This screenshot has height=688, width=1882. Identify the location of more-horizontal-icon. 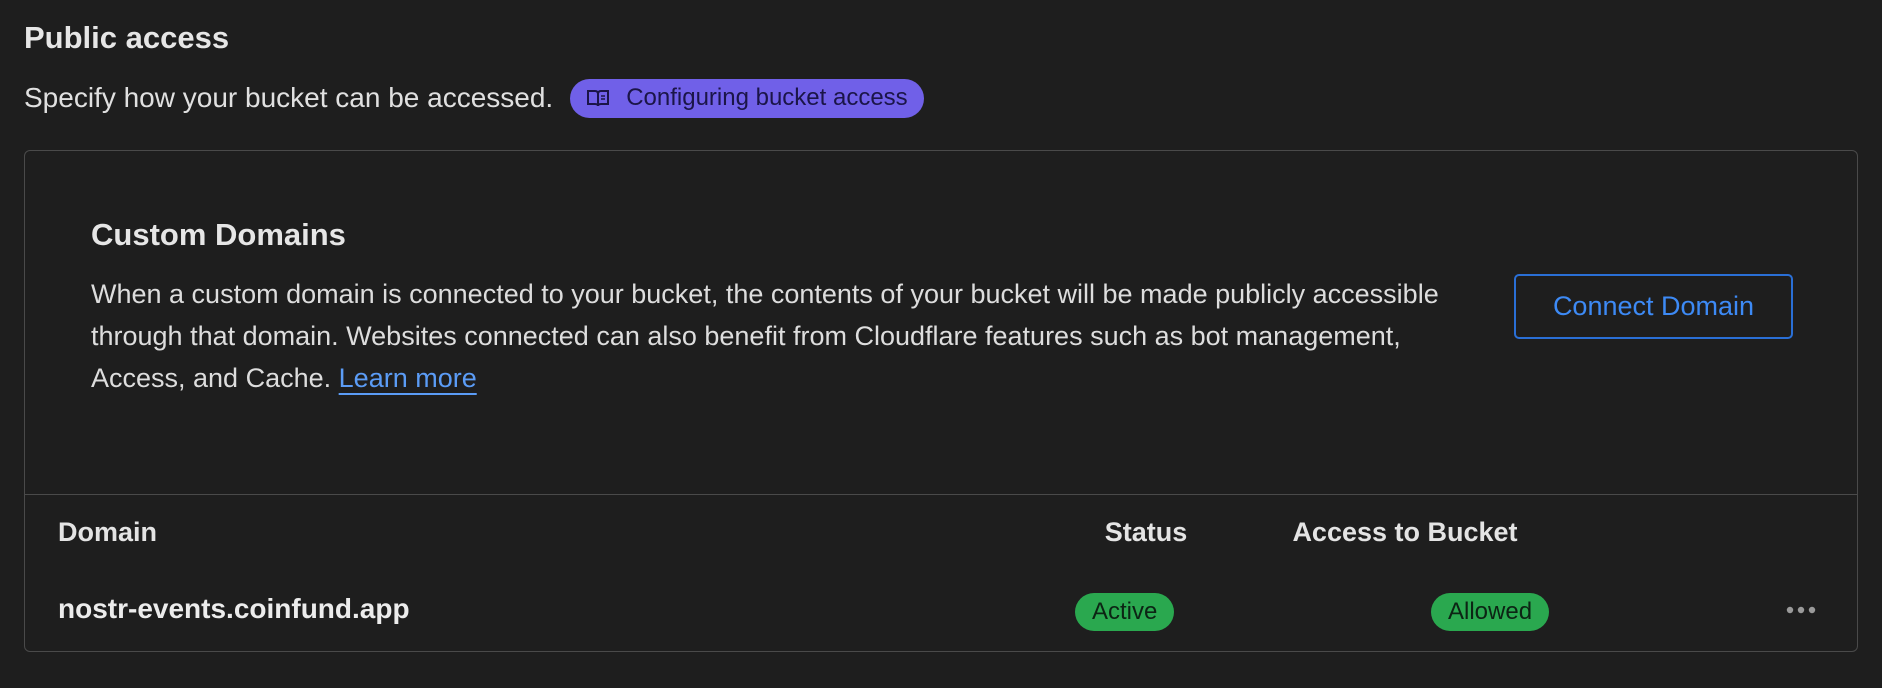
(1801, 610).